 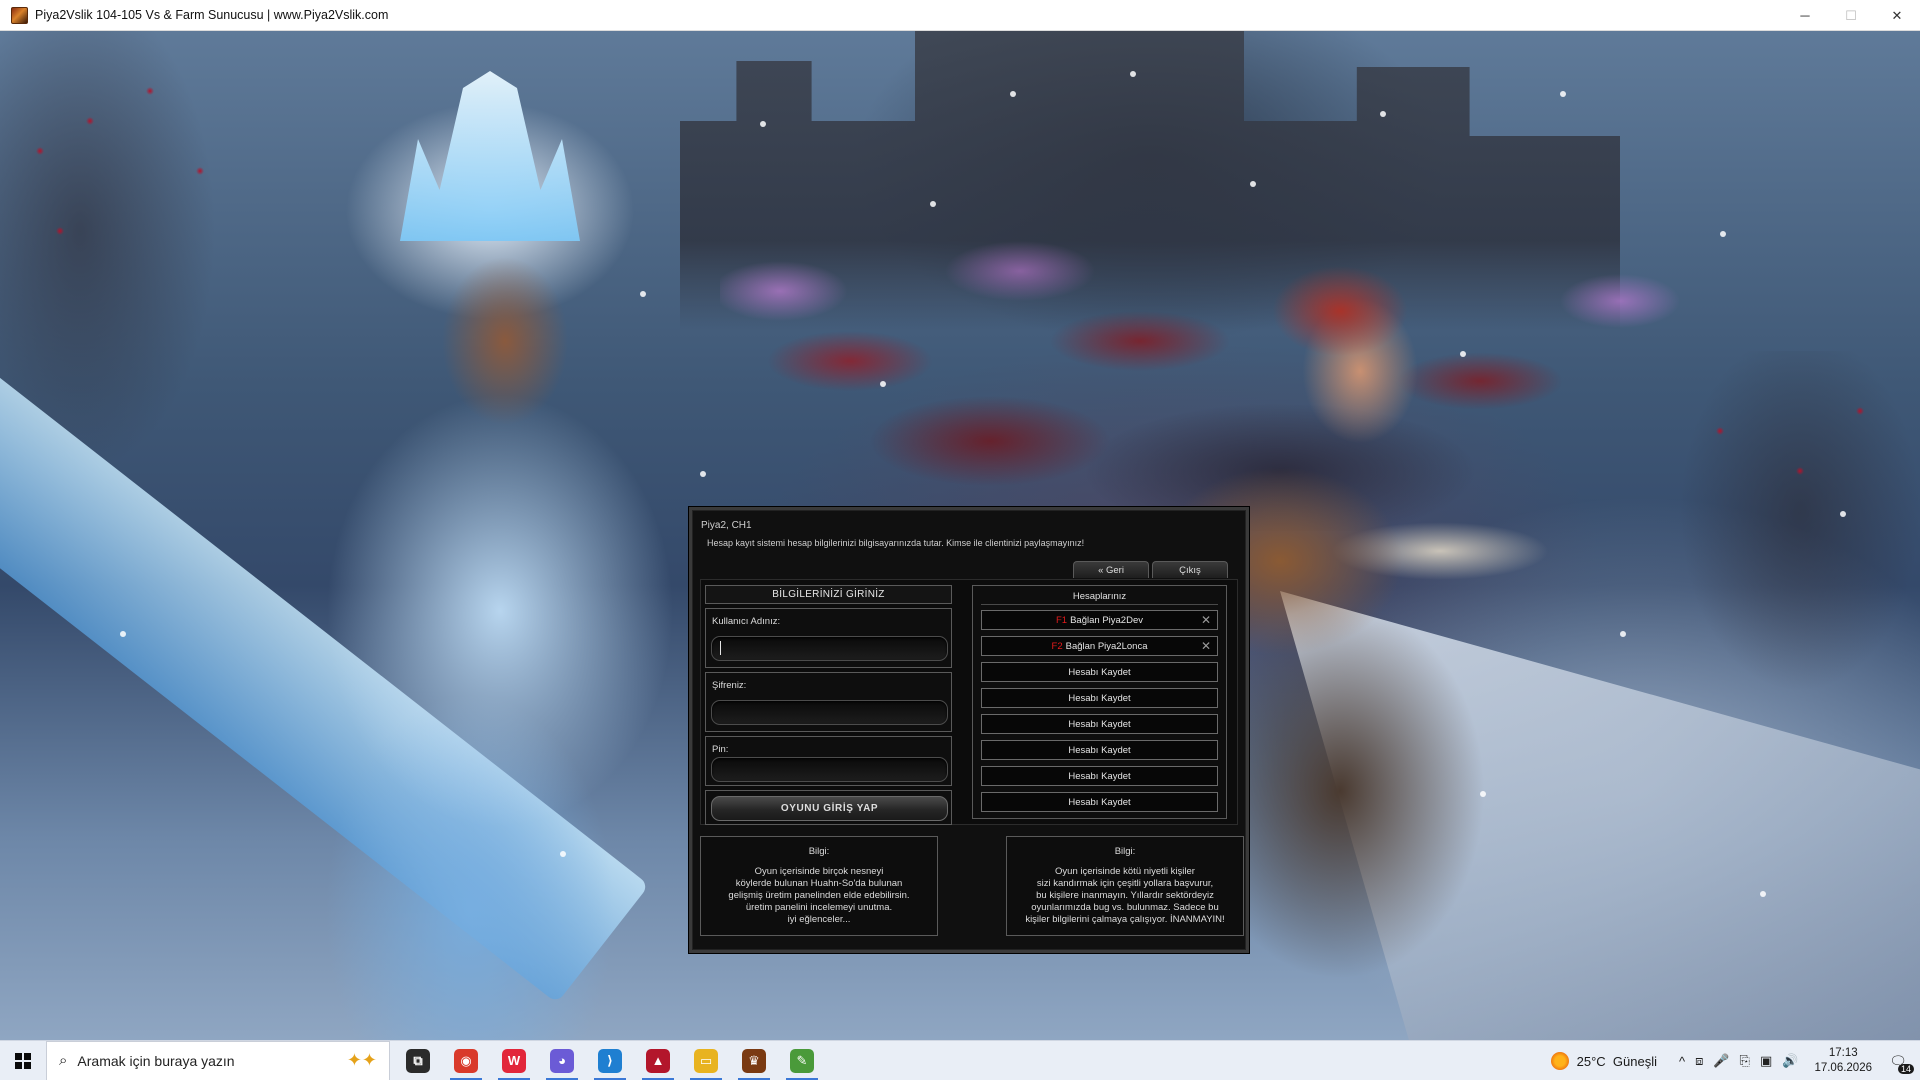 I want to click on notification-center-button: 🗨 14, so click(x=1899, y=1061).